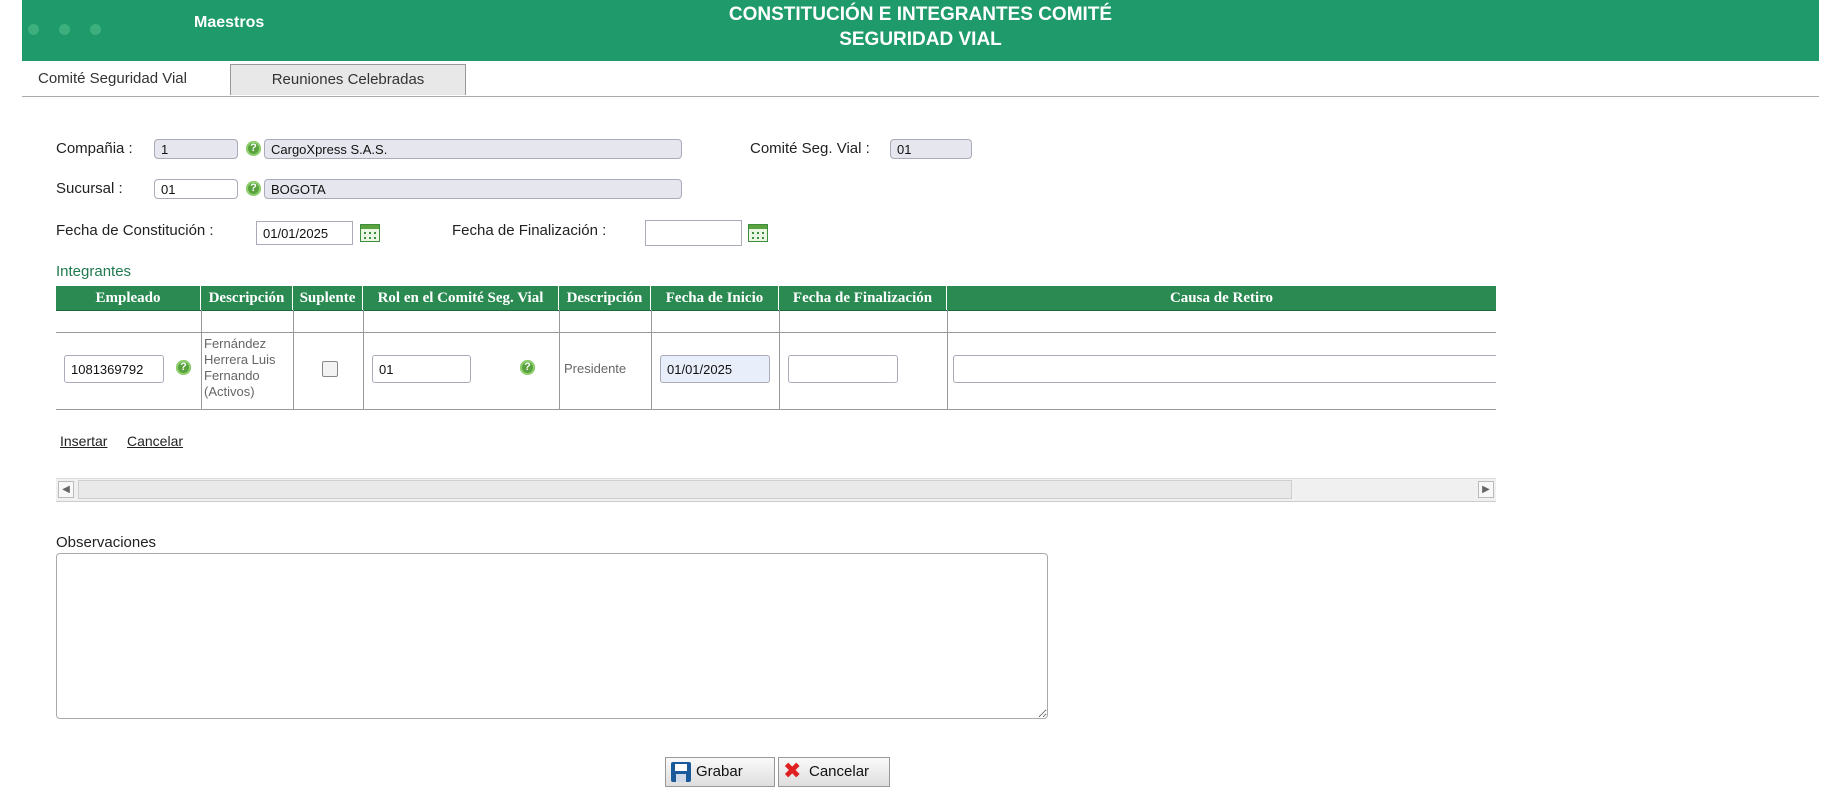 This screenshot has width=1840, height=790. I want to click on scroll-left-icon: ◀, so click(66, 489).